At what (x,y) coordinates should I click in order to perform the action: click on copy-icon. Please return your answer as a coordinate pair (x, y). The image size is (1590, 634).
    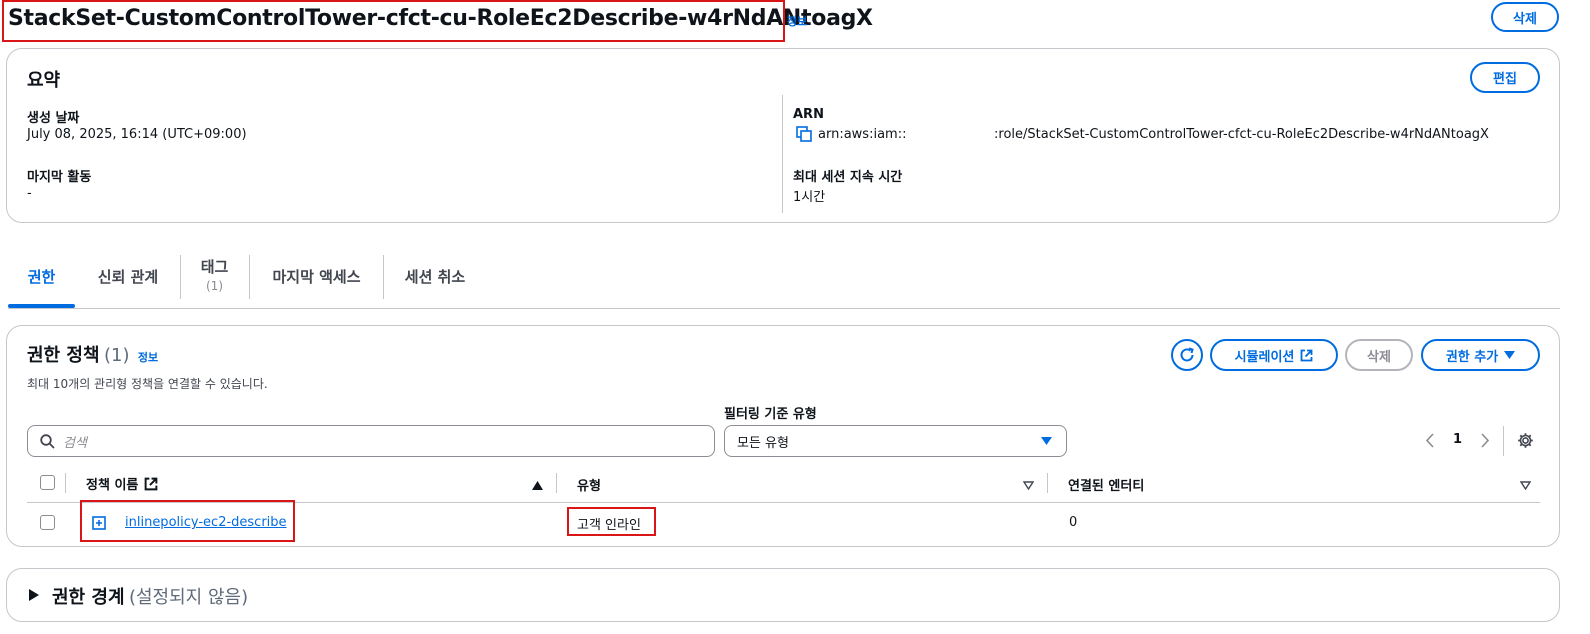
    Looking at the image, I should click on (804, 134).